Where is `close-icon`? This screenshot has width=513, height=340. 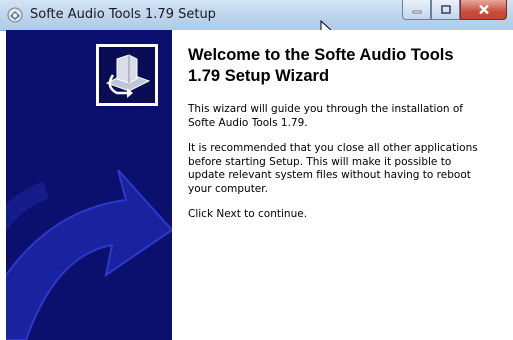 close-icon is located at coordinates (483, 9).